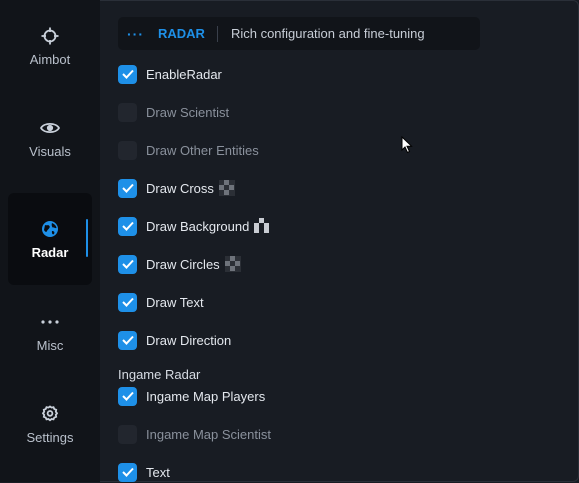 The height and width of the screenshot is (483, 579). I want to click on option-label: Draw Text, so click(175, 302).